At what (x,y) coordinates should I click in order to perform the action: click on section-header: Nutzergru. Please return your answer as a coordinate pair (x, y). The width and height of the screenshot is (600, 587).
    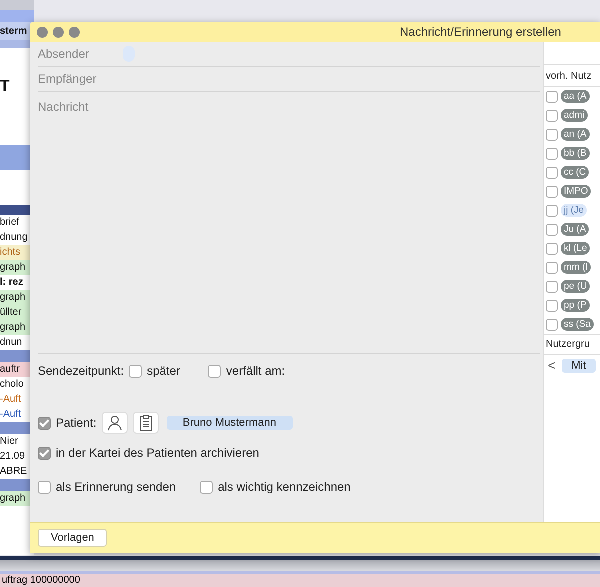
    Looking at the image, I should click on (572, 344).